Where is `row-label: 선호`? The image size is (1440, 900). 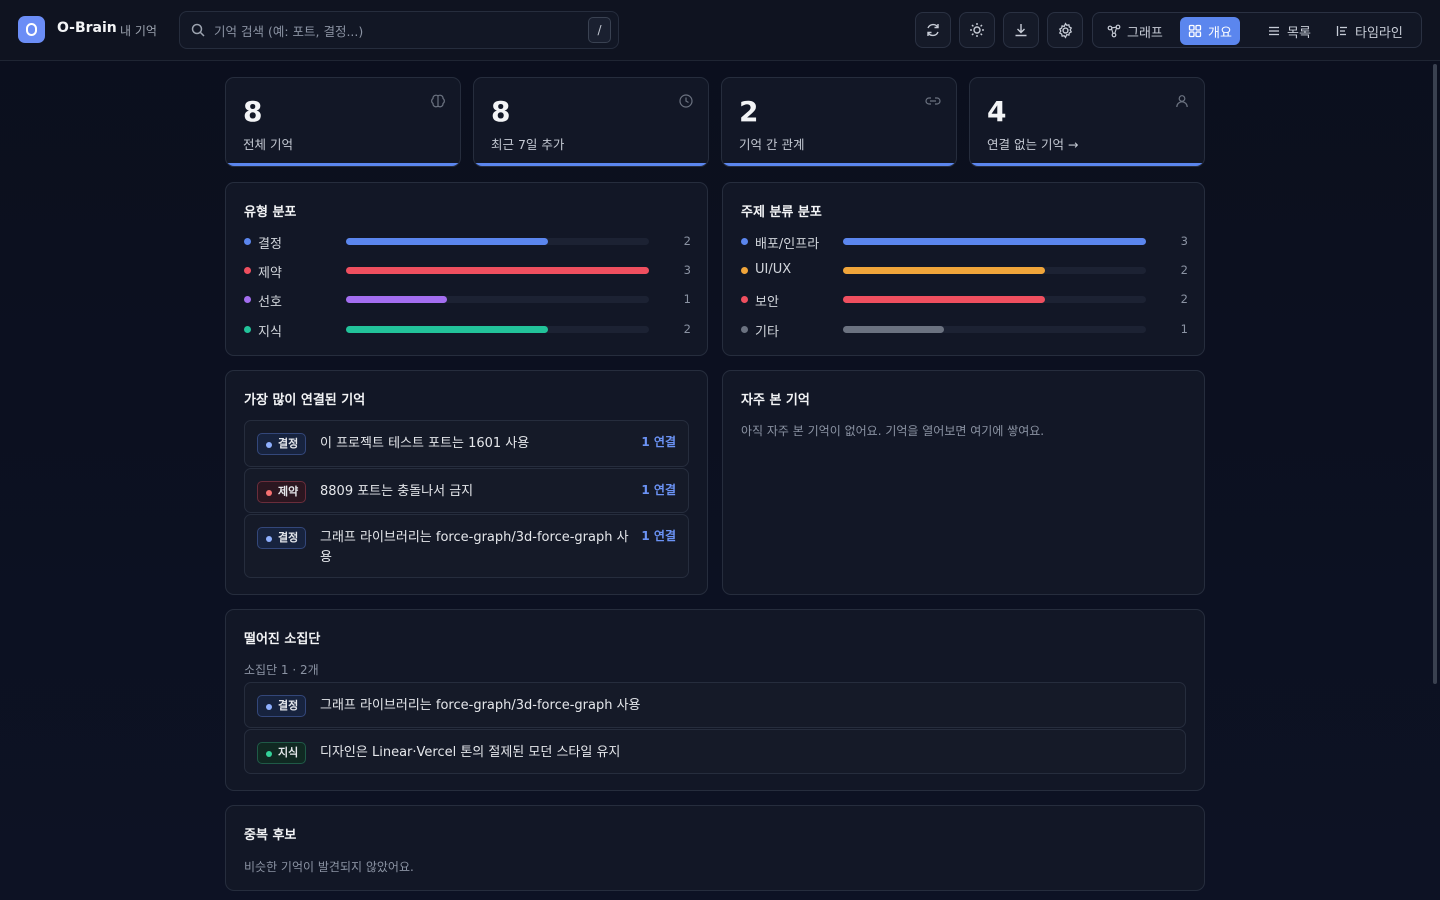 row-label: 선호 is located at coordinates (270, 302).